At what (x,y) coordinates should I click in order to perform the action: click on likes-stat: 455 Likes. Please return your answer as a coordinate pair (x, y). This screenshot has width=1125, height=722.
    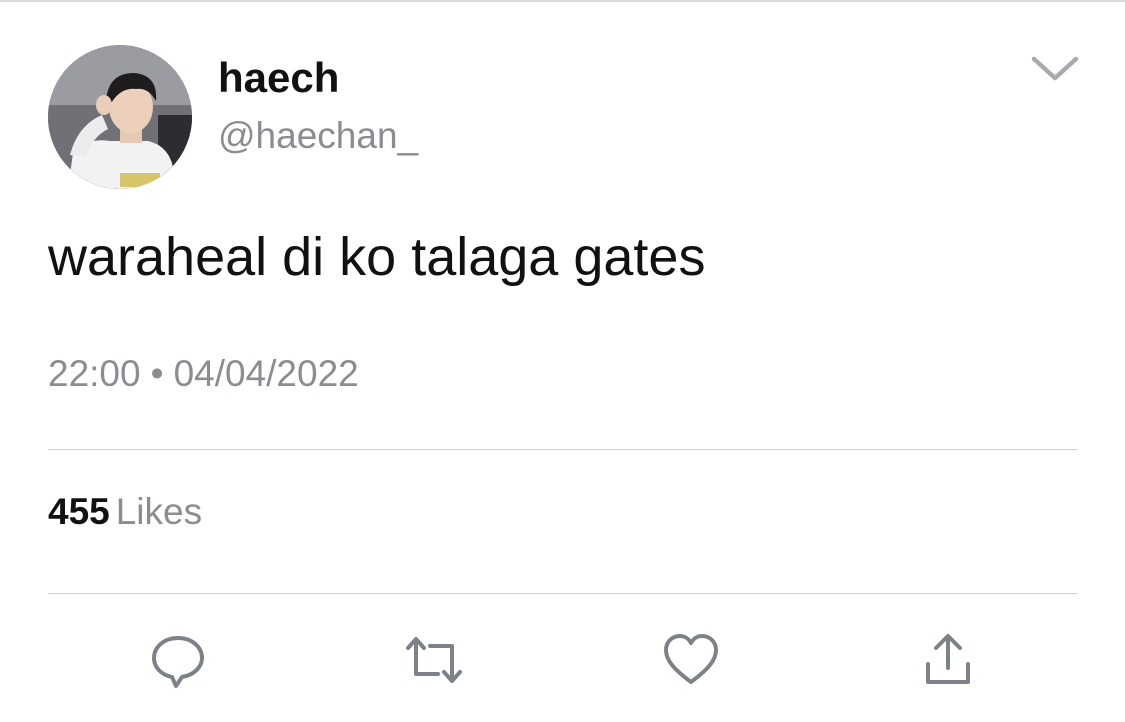
    Looking at the image, I should click on (125, 512).